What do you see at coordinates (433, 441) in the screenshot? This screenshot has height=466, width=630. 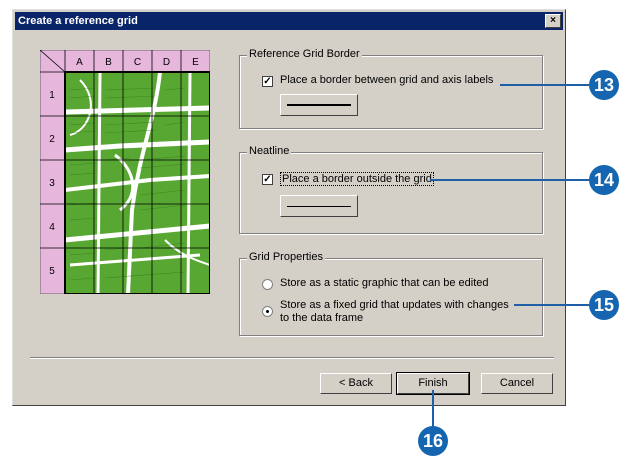 I see `callout-16-badge: 16` at bounding box center [433, 441].